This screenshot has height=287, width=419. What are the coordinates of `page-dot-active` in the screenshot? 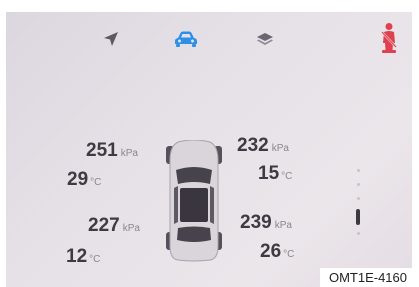 It's located at (358, 217).